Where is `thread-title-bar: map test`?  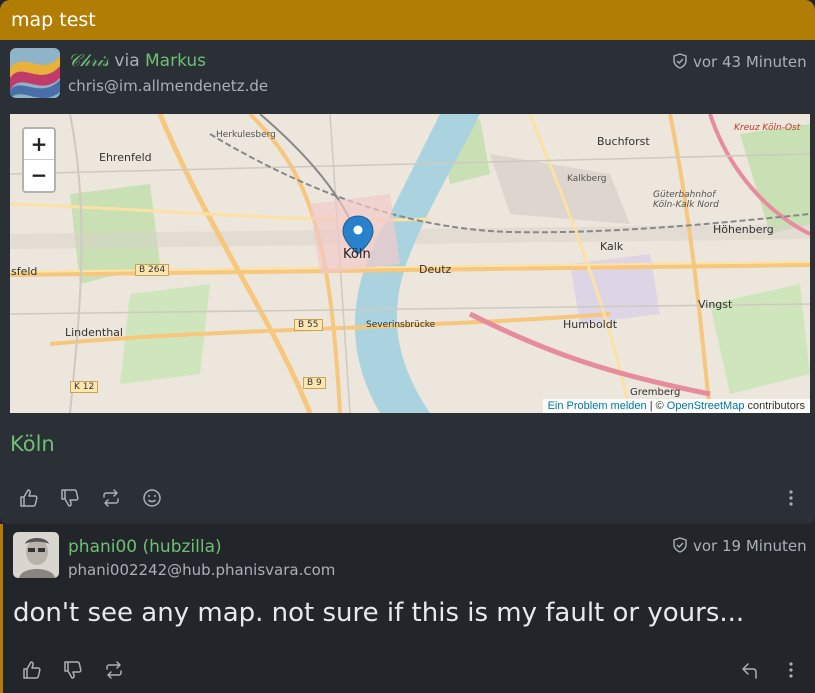
thread-title-bar: map test is located at coordinates (407, 20).